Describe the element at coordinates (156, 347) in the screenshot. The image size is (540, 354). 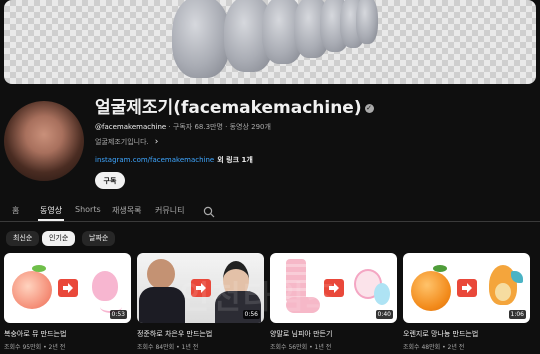
I see `video-views: 조회수 84만회` at that location.